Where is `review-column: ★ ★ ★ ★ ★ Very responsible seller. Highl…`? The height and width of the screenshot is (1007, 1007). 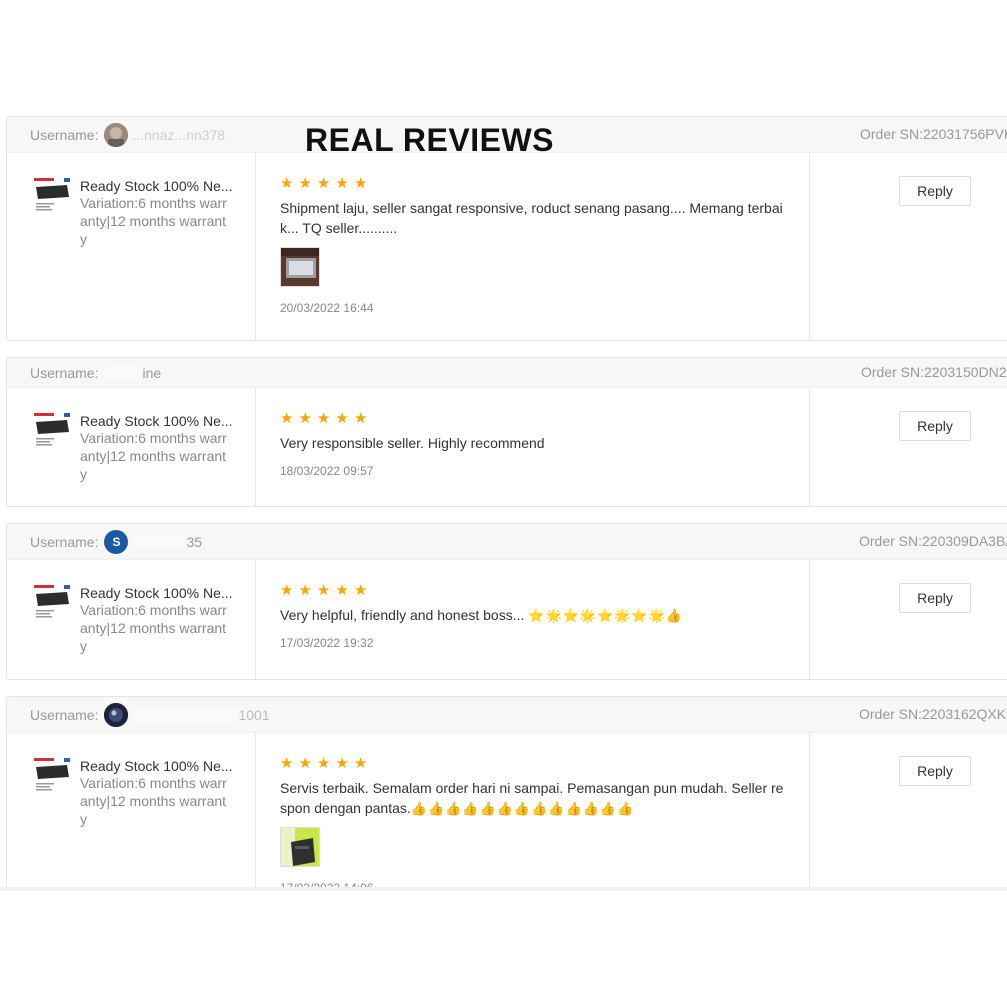
review-column: ★ ★ ★ ★ ★ Very responsible seller. Highl… is located at coordinates (533, 447).